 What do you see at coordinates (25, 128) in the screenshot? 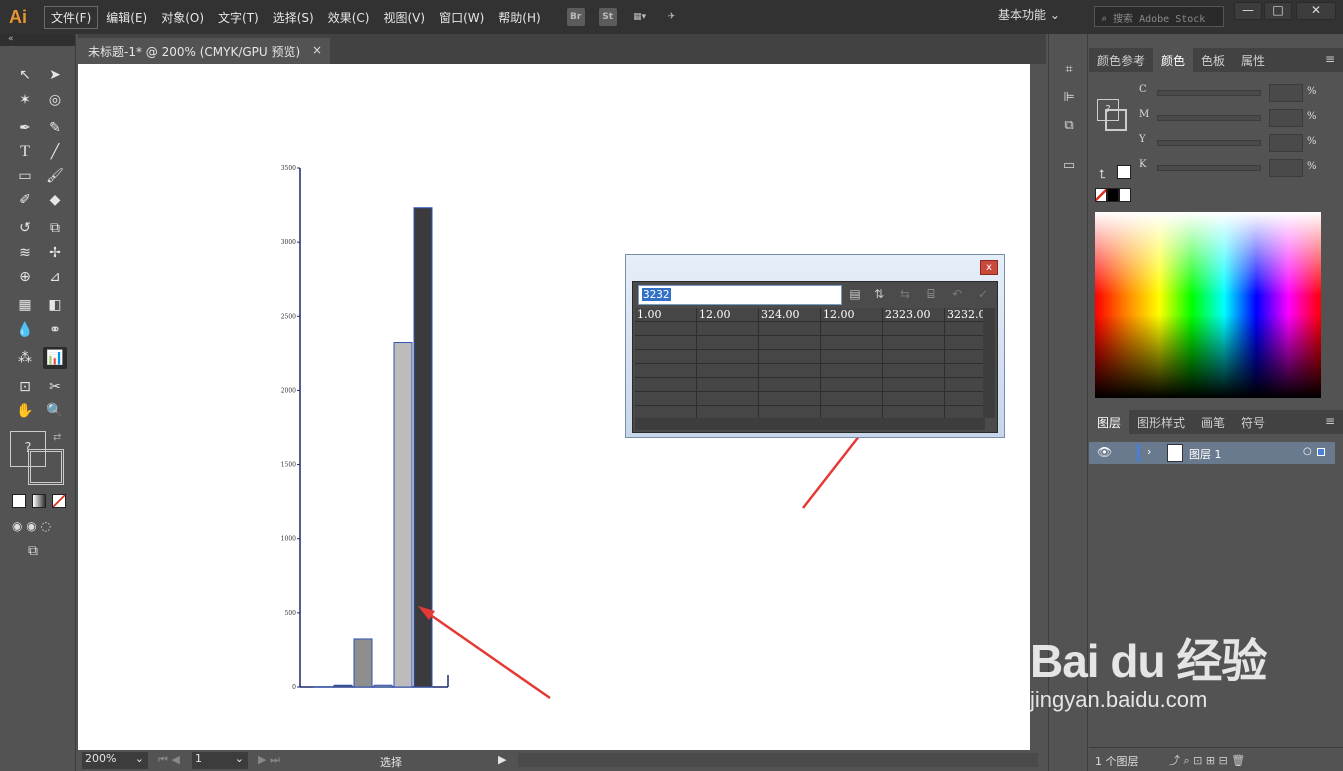
I see `pen-tool-icon: ✒` at bounding box center [25, 128].